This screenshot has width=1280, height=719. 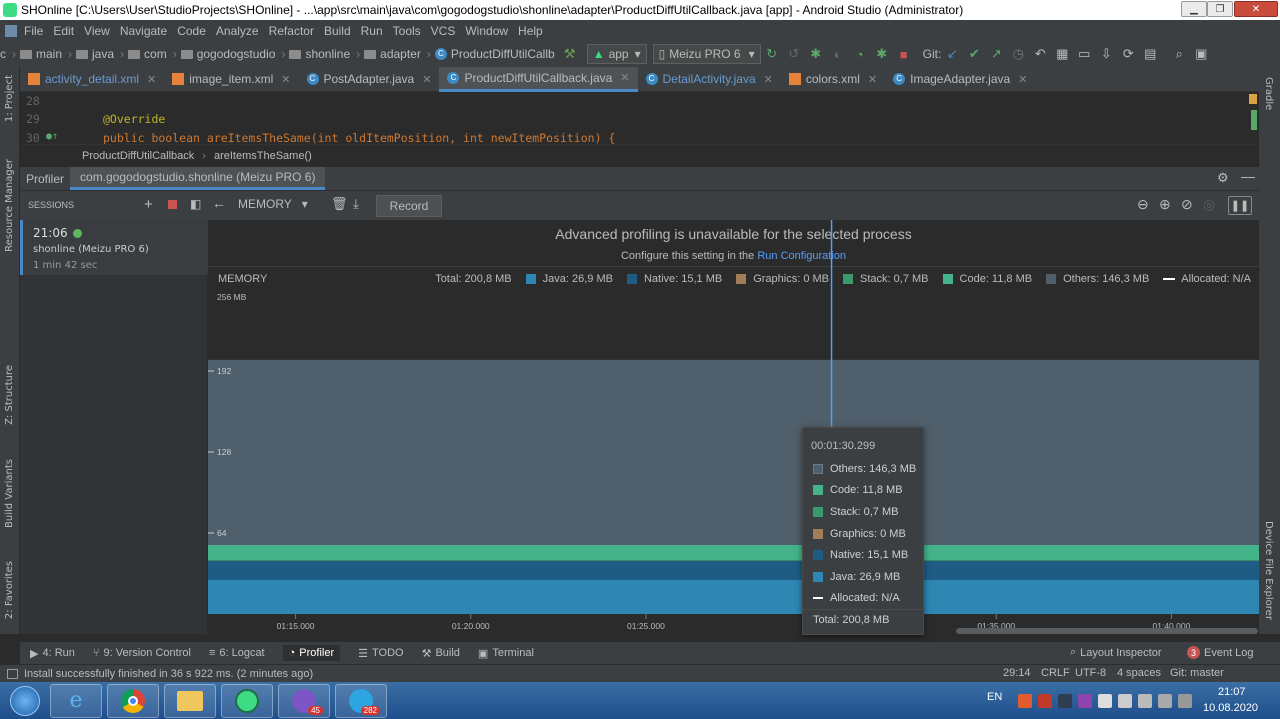 What do you see at coordinates (8, 54) in the screenshot?
I see `breadcrumb-root: c ›` at bounding box center [8, 54].